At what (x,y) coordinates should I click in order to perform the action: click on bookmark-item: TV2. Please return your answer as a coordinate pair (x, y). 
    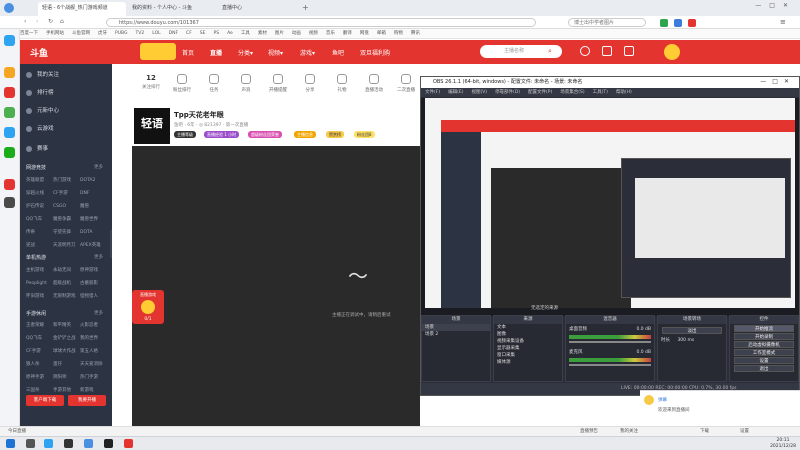
    Looking at the image, I should click on (140, 33).